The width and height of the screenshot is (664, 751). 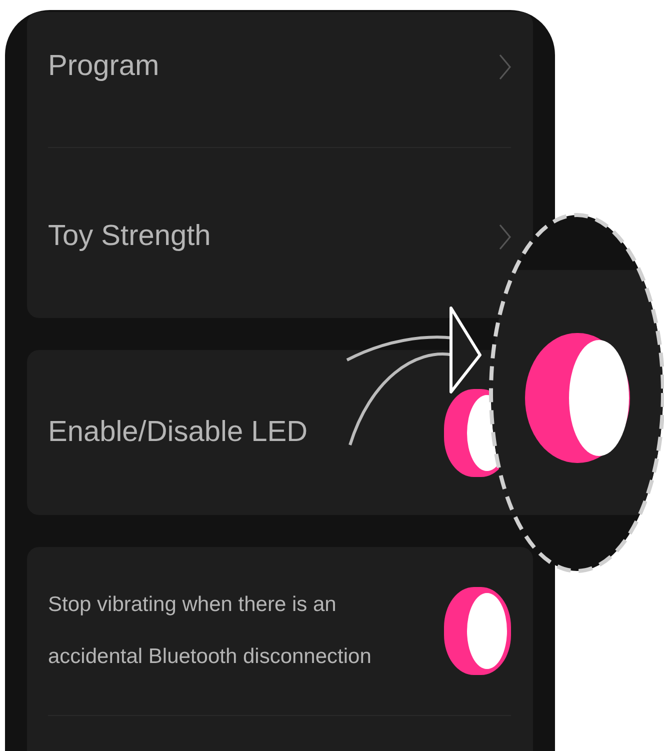 I want to click on setting-label: Stop vibrating when there is an accidental Bluetooth disconnection, so click(x=210, y=631).